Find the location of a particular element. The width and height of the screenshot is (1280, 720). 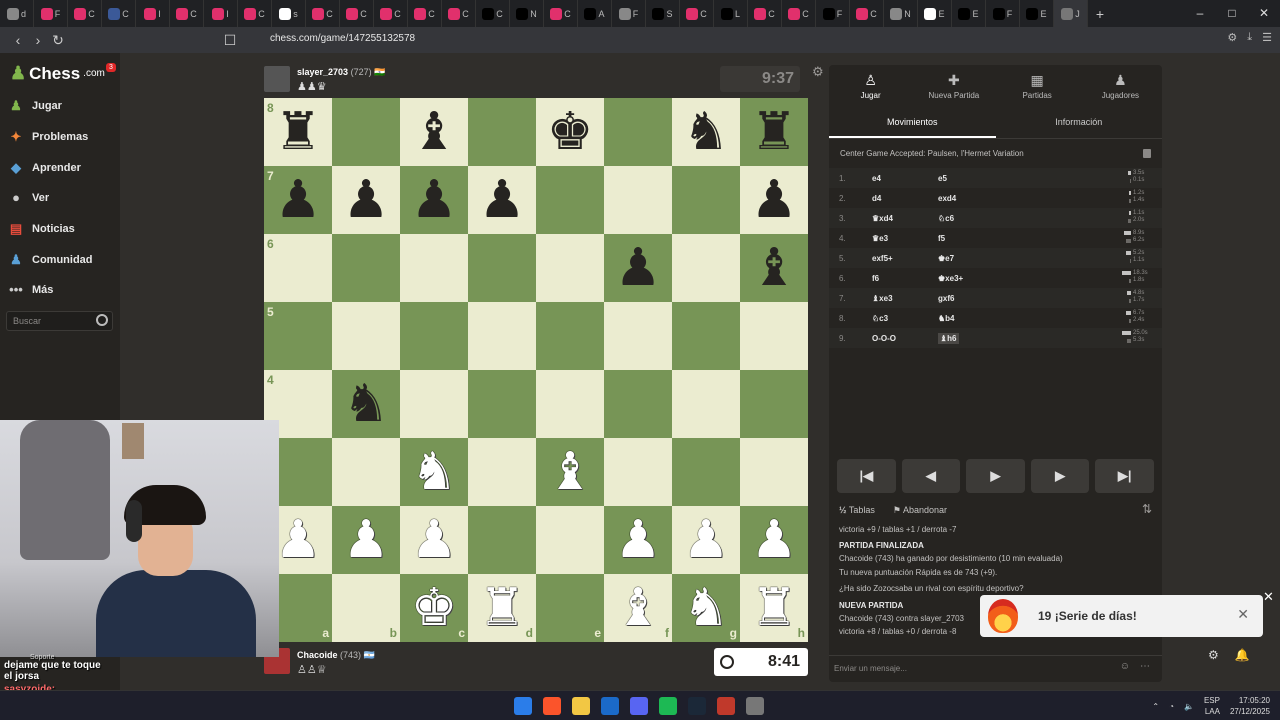

url-text: chess.com/game/147255132578 is located at coordinates (342, 38).